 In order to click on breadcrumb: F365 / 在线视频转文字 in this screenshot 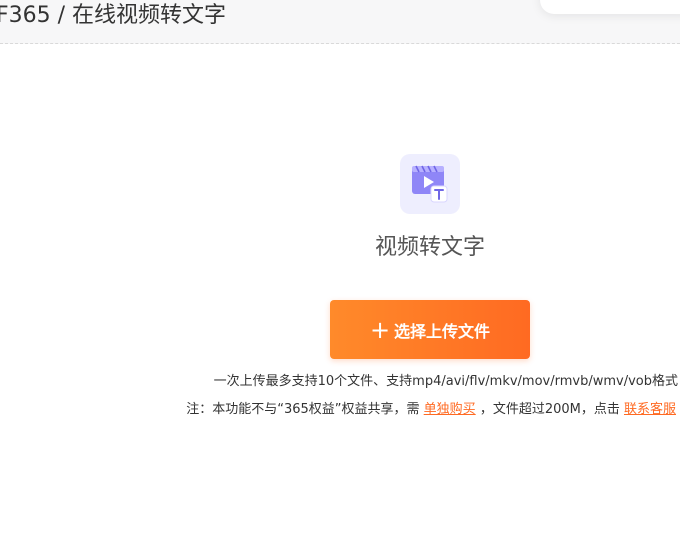, I will do `click(113, 15)`.